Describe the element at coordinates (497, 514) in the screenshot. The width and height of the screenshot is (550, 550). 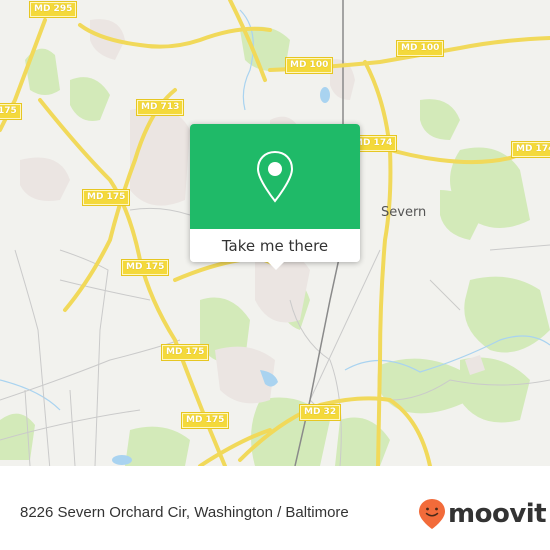
I see `moovit-wordmark: moovit` at that location.